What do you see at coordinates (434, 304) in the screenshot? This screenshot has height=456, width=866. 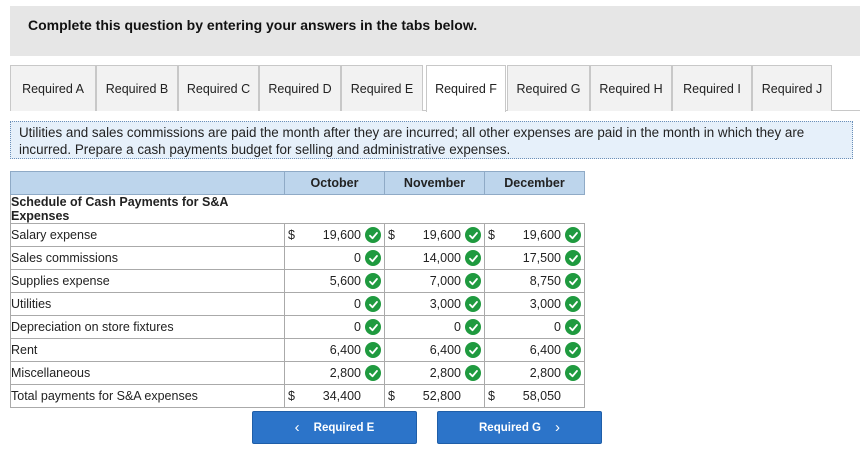 I see `amount-cell-november: 3,000` at bounding box center [434, 304].